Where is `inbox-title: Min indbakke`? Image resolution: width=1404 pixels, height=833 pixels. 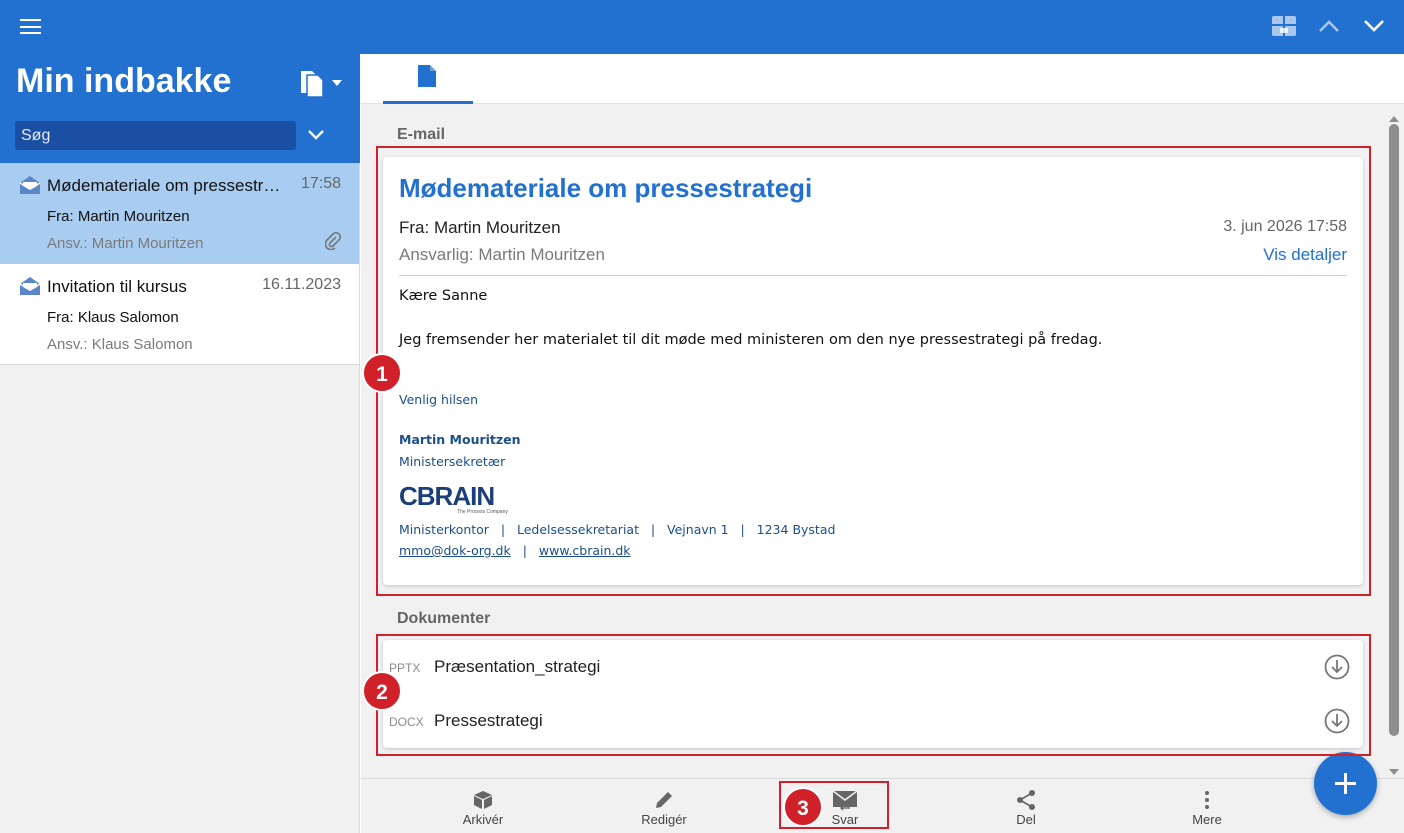
inbox-title: Min indbakke is located at coordinates (124, 81).